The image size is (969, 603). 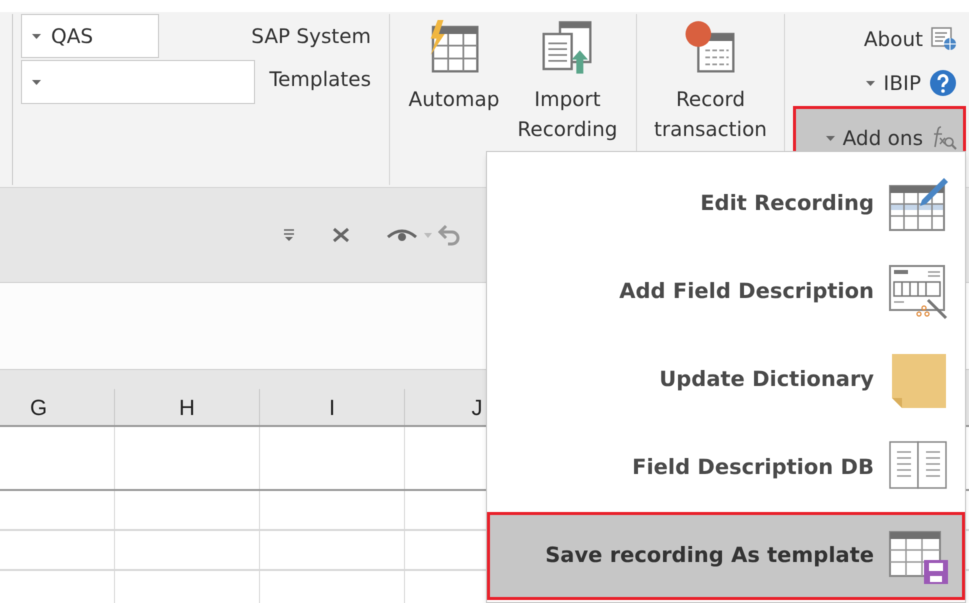 What do you see at coordinates (944, 39) in the screenshot?
I see `document-globe-icon` at bounding box center [944, 39].